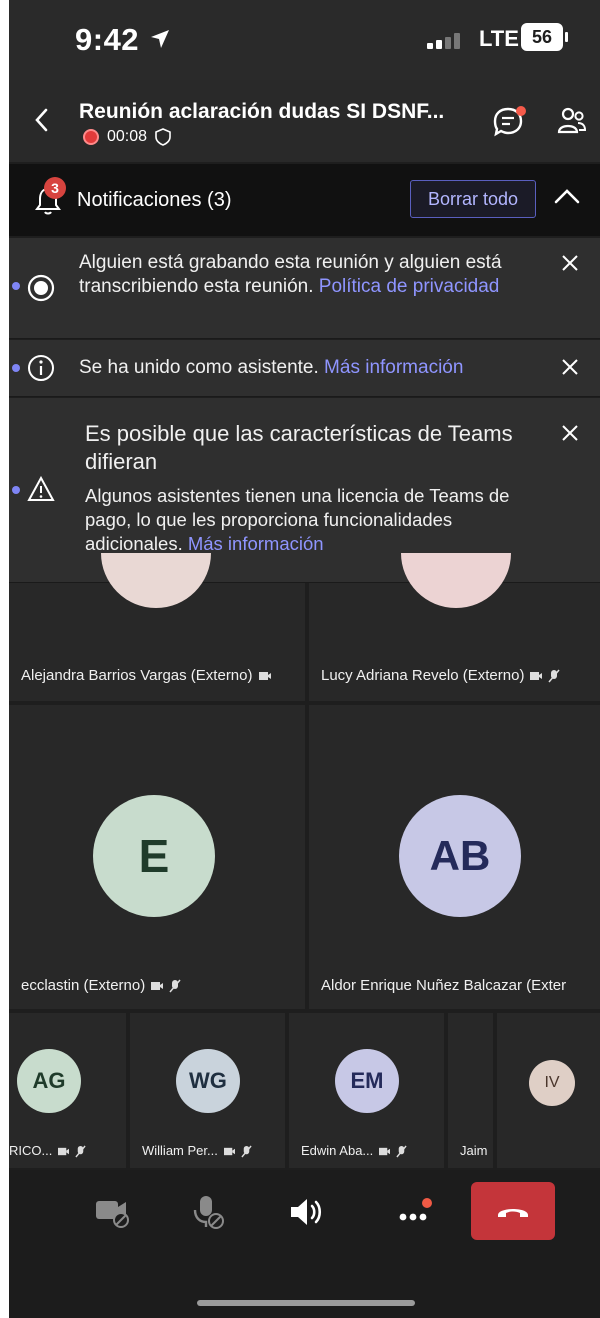 Image resolution: width=600 pixels, height=1318 pixels. I want to click on status-bar: 9:42 LTE 56, so click(304, 40).